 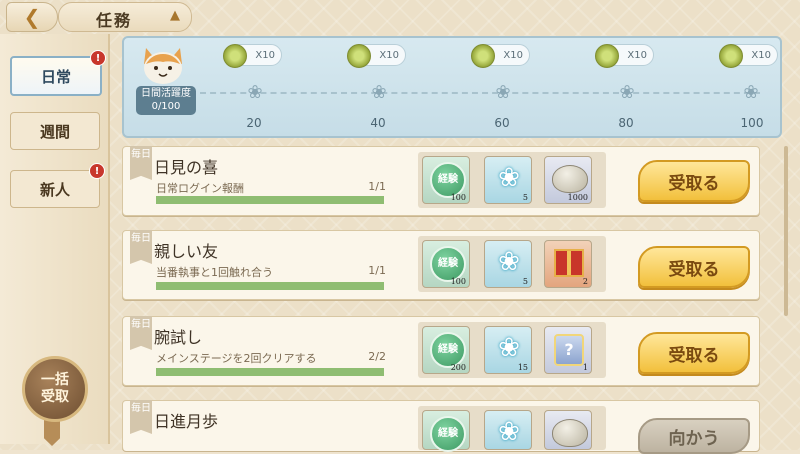 What do you see at coordinates (236, 358) in the screenshot?
I see `task-desc: メインステージを2回クリアする` at bounding box center [236, 358].